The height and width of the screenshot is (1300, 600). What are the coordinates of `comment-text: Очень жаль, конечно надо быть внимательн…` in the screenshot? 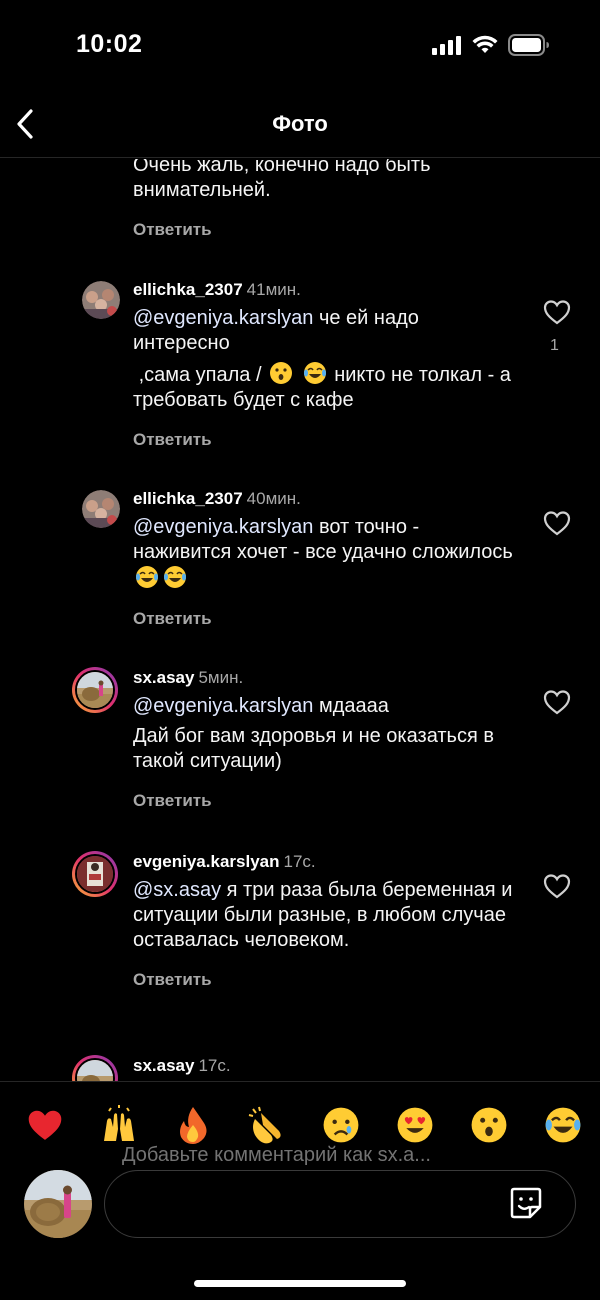 It's located at (282, 180).